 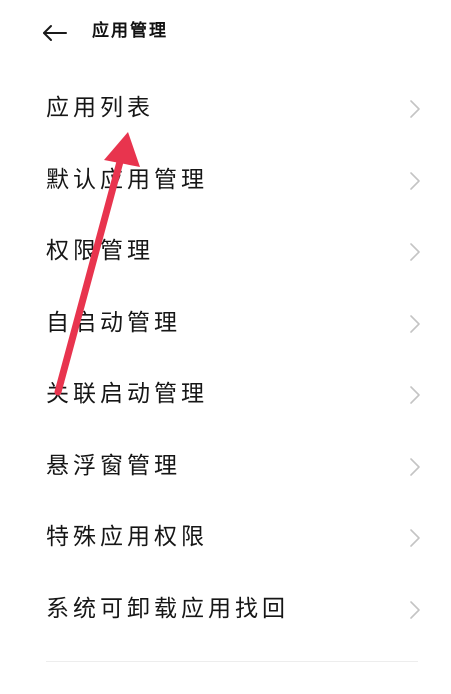 I want to click on menu-item-label: 应用列表, so click(x=100, y=108).